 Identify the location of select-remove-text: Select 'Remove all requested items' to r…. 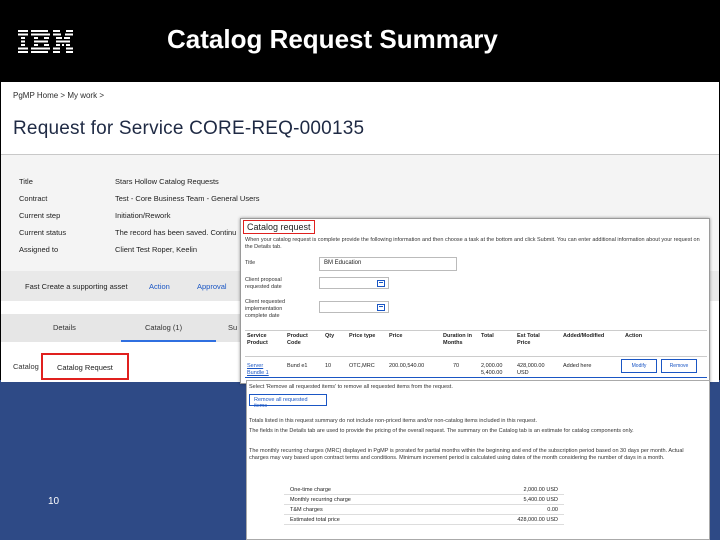
(351, 387).